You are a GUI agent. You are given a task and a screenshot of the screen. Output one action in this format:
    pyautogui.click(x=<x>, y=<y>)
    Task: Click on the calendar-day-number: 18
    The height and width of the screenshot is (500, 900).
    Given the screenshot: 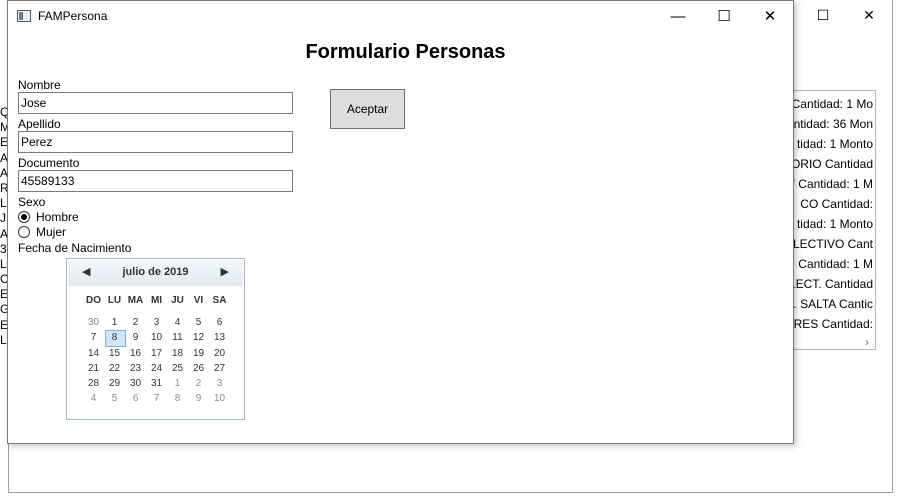 What is the action you would take?
    pyautogui.click(x=177, y=353)
    